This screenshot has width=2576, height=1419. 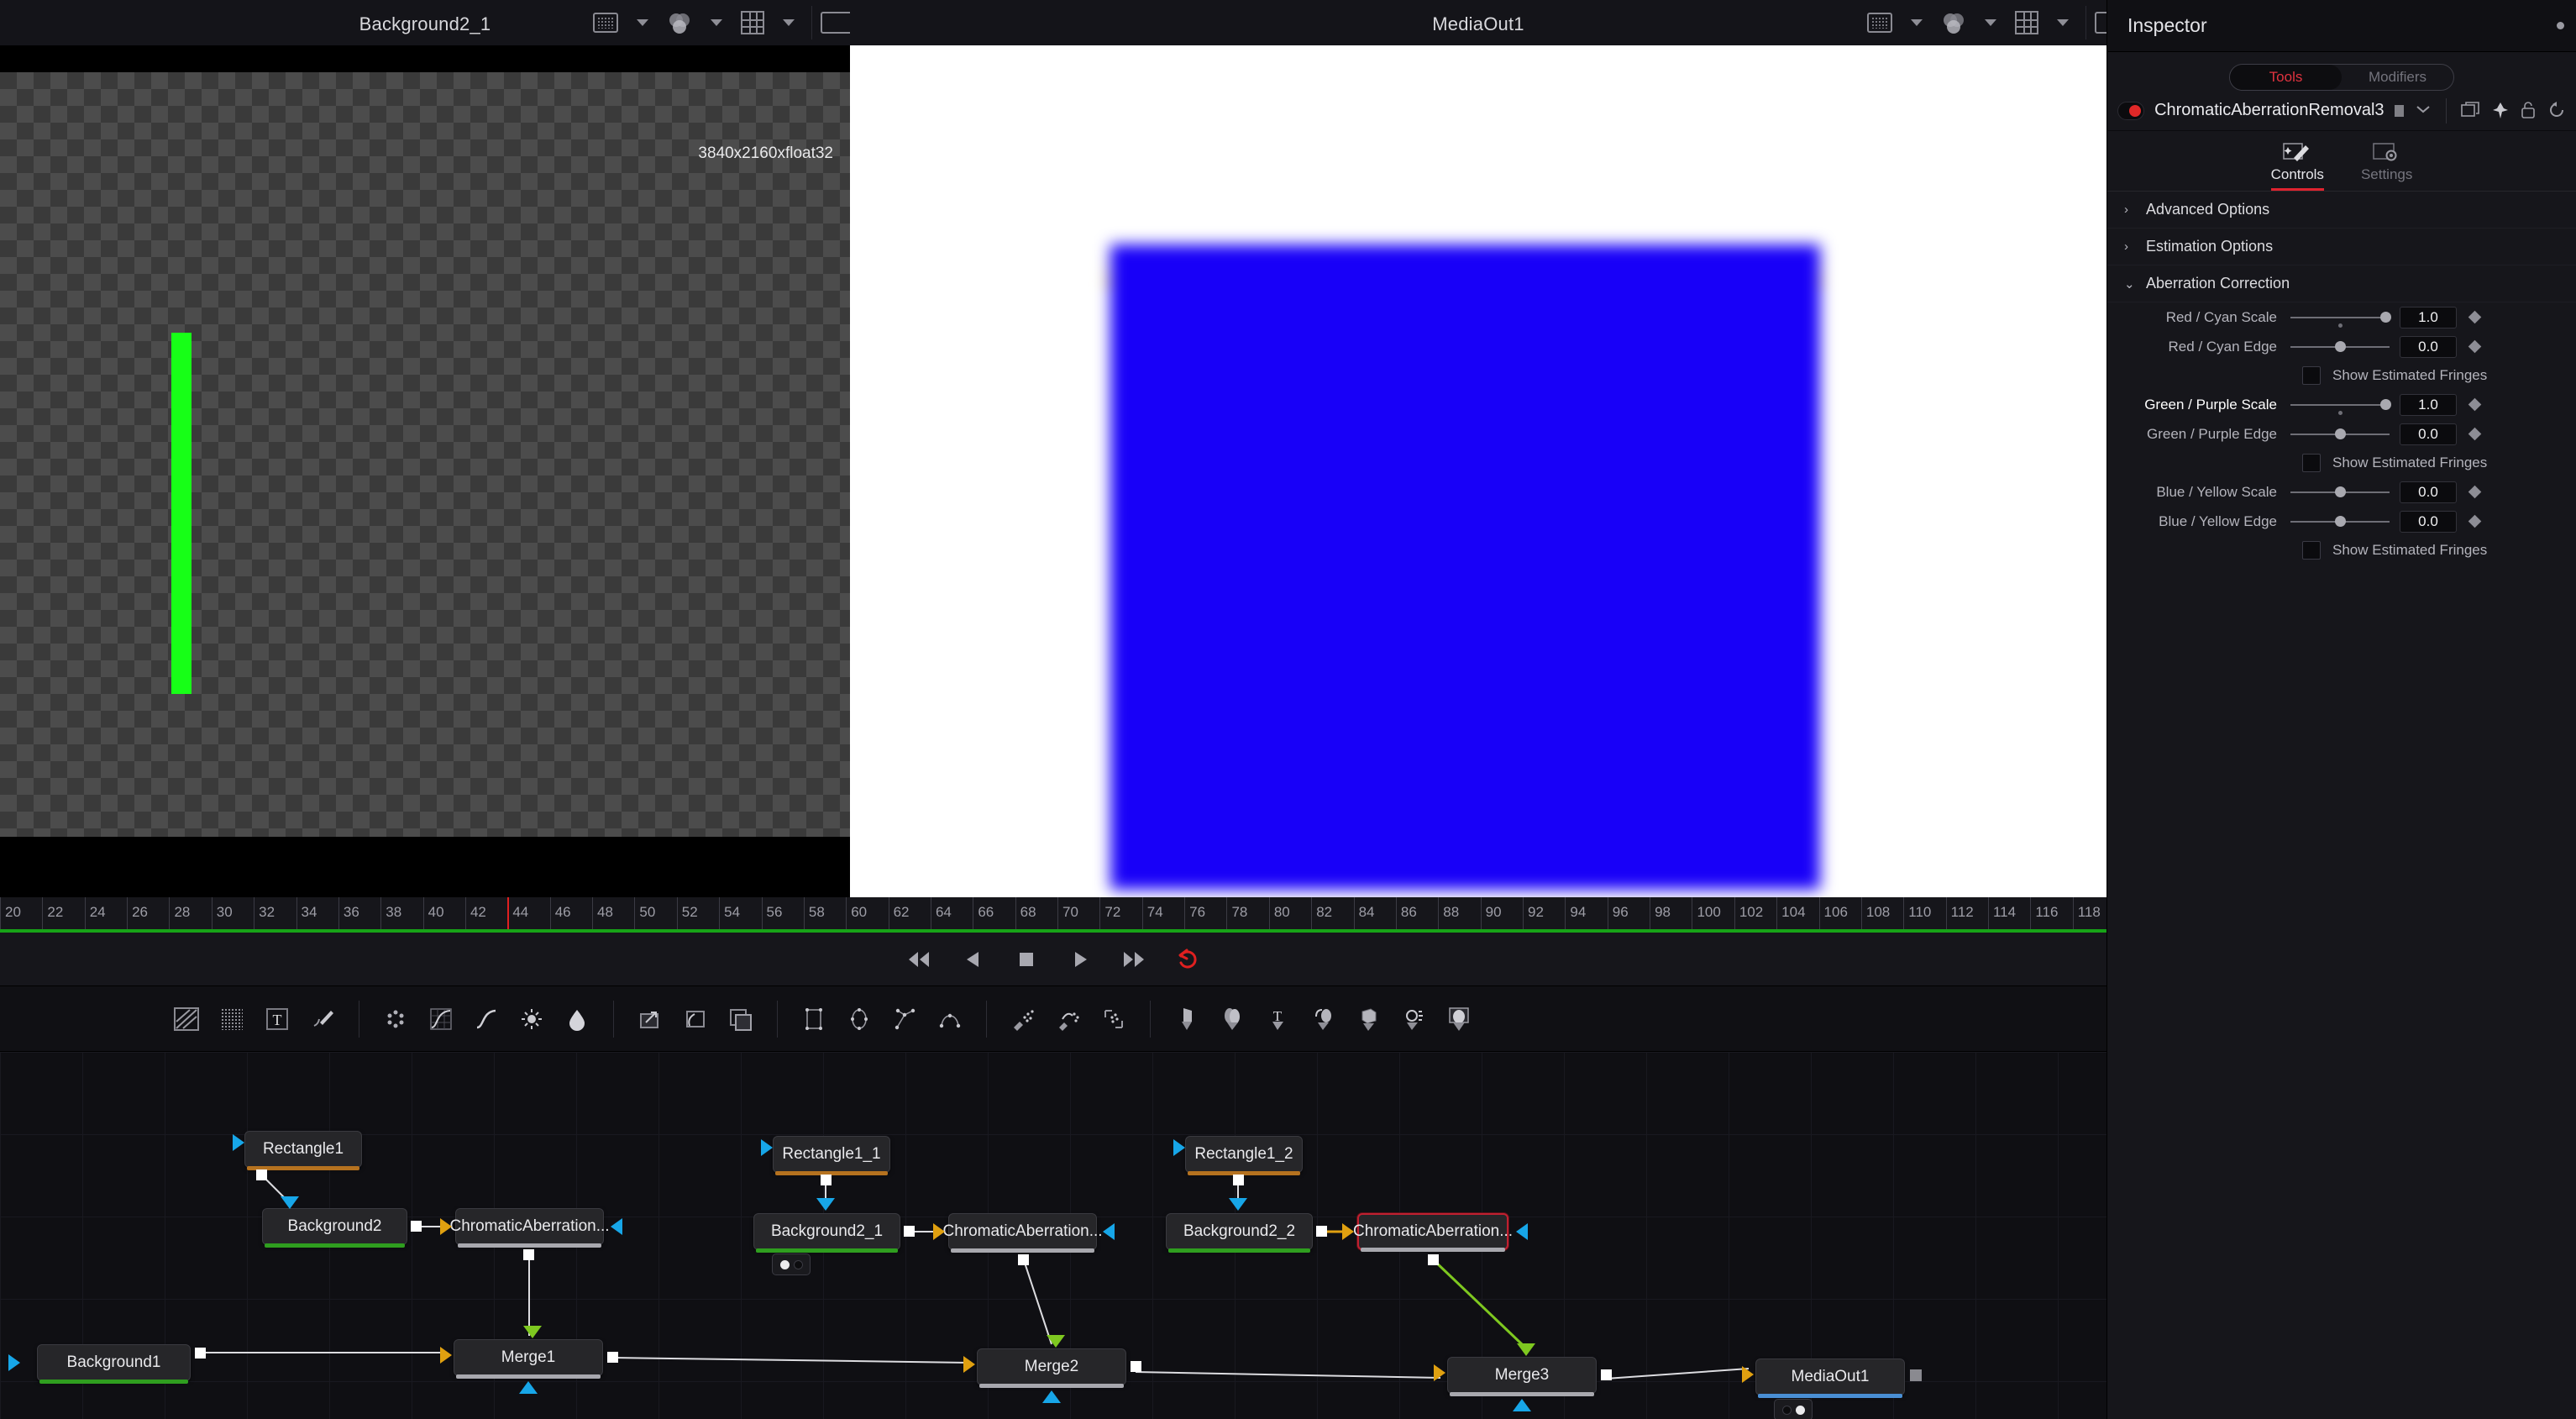 What do you see at coordinates (2428, 404) in the screenshot?
I see `green-purple-scale-value-field: 1.0` at bounding box center [2428, 404].